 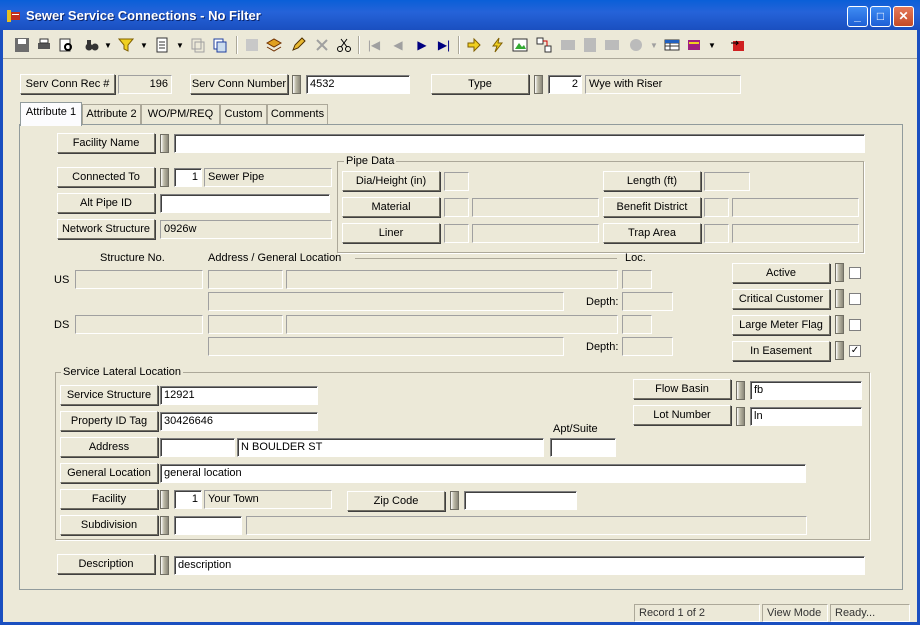 I want to click on apt-suite-field, so click(x=583, y=447).